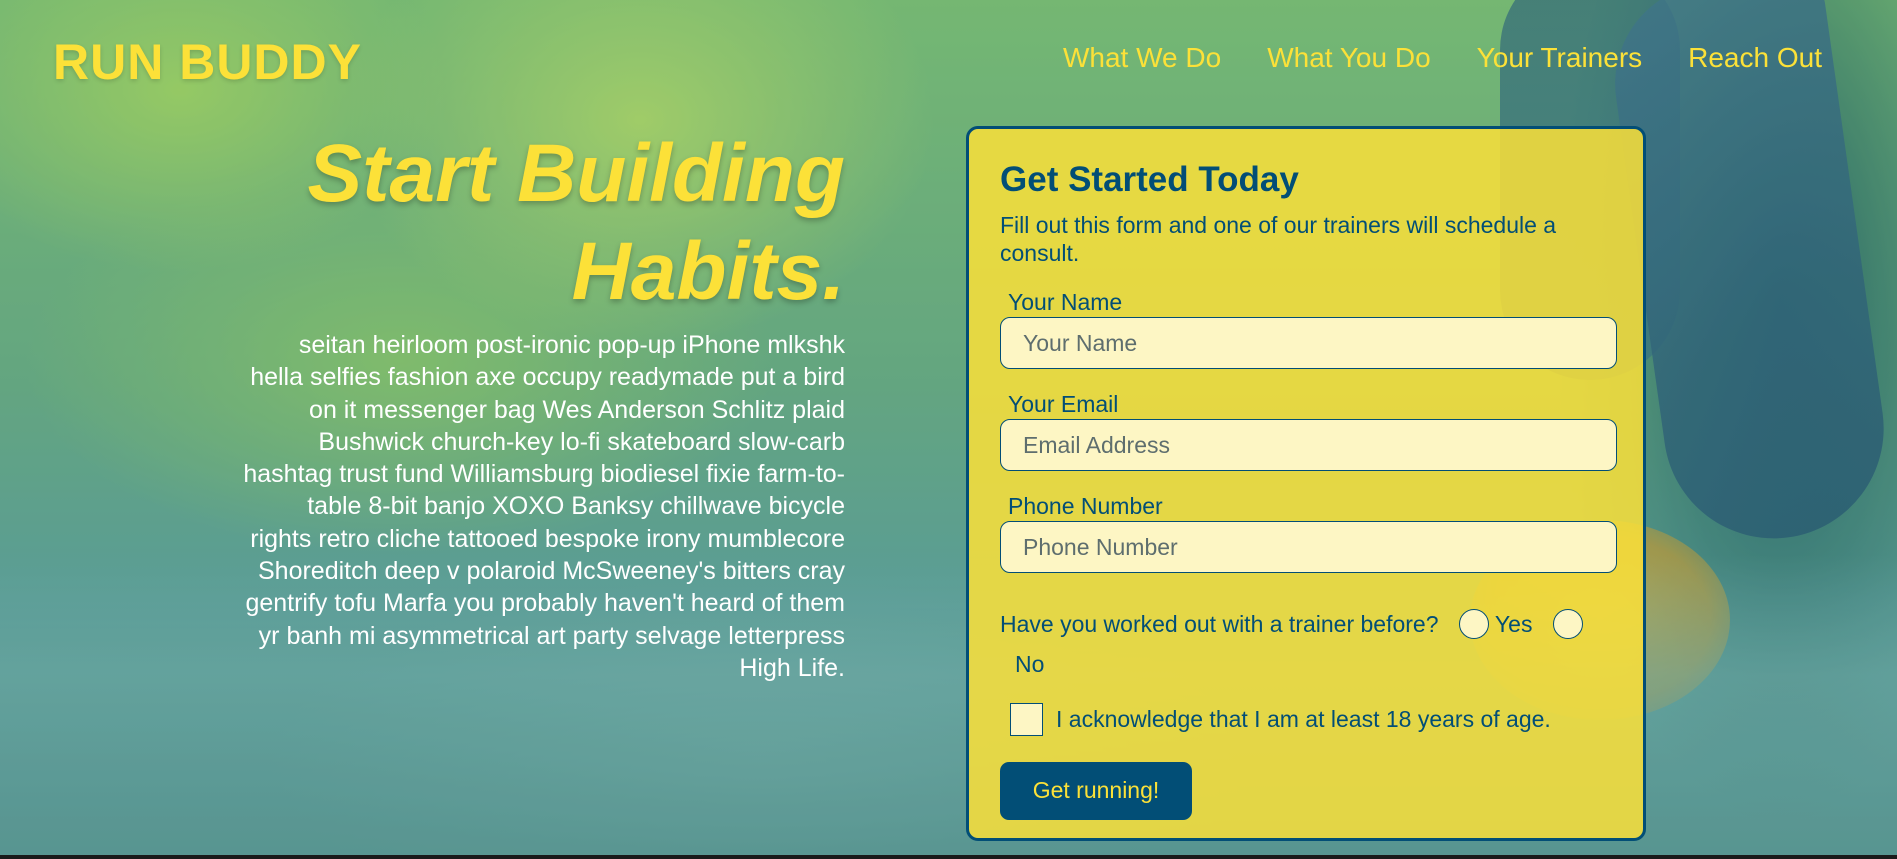 The height and width of the screenshot is (859, 1897). What do you see at coordinates (1473, 623) in the screenshot?
I see `radio-yes` at bounding box center [1473, 623].